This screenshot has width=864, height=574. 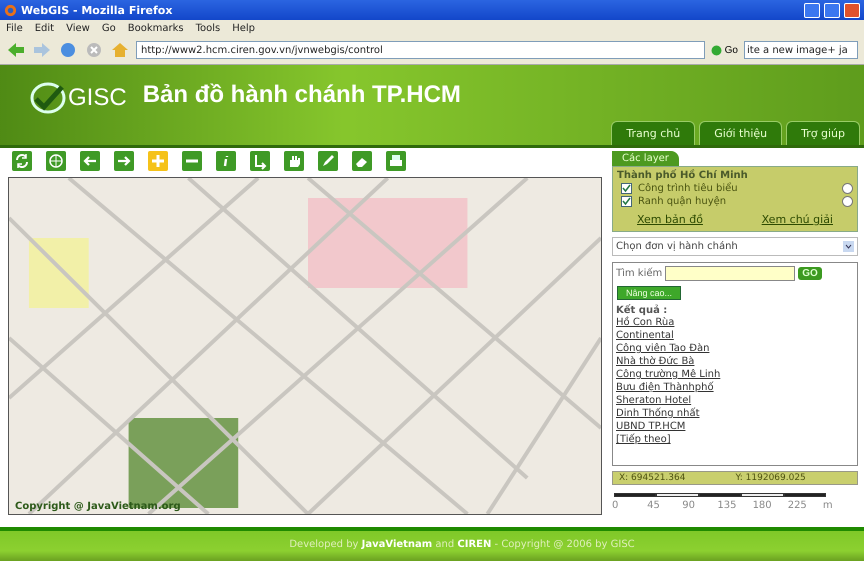 I want to click on layer-link: Xem bản đồ, so click(x=670, y=219).